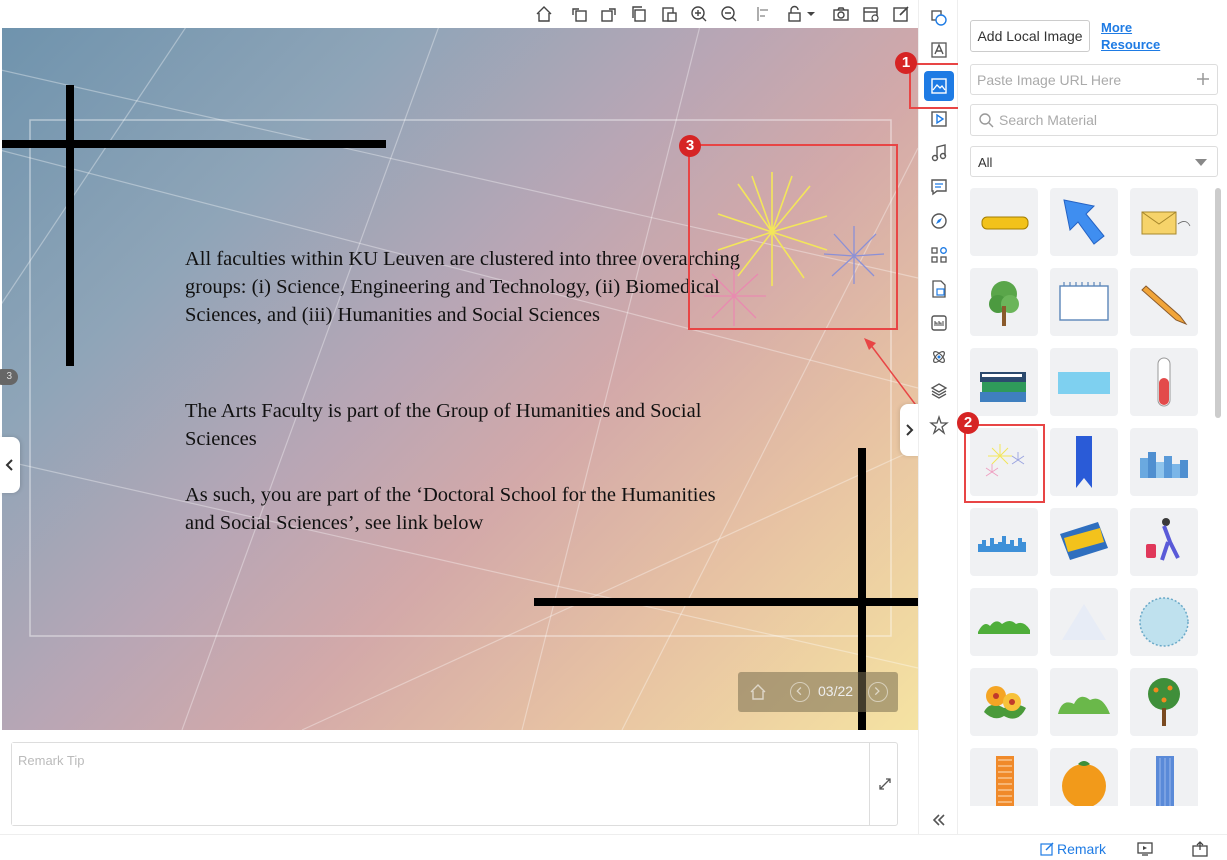  What do you see at coordinates (1164, 542) in the screenshot?
I see `material-traveler` at bounding box center [1164, 542].